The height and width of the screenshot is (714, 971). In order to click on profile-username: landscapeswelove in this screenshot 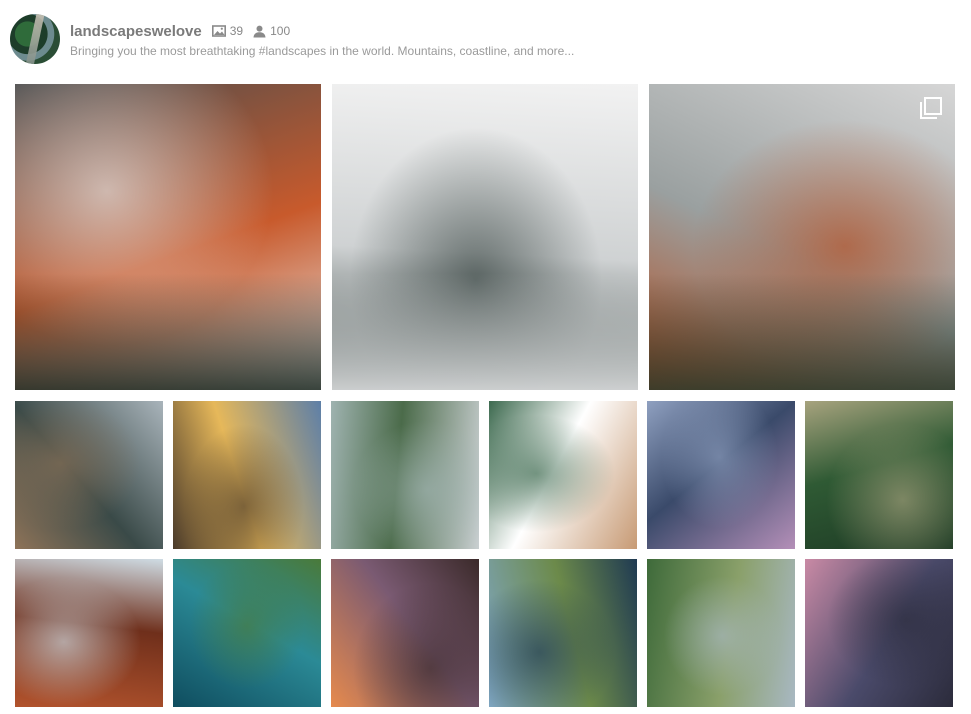, I will do `click(136, 31)`.